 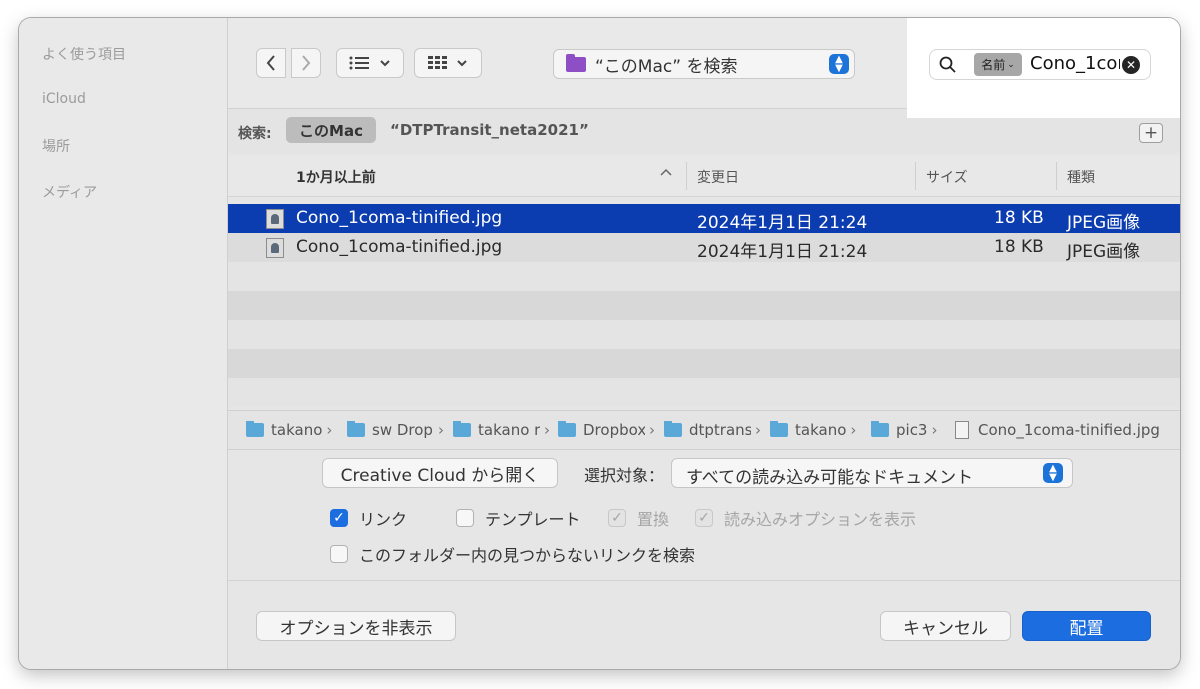 I want to click on column-date: 変更日, so click(x=718, y=177).